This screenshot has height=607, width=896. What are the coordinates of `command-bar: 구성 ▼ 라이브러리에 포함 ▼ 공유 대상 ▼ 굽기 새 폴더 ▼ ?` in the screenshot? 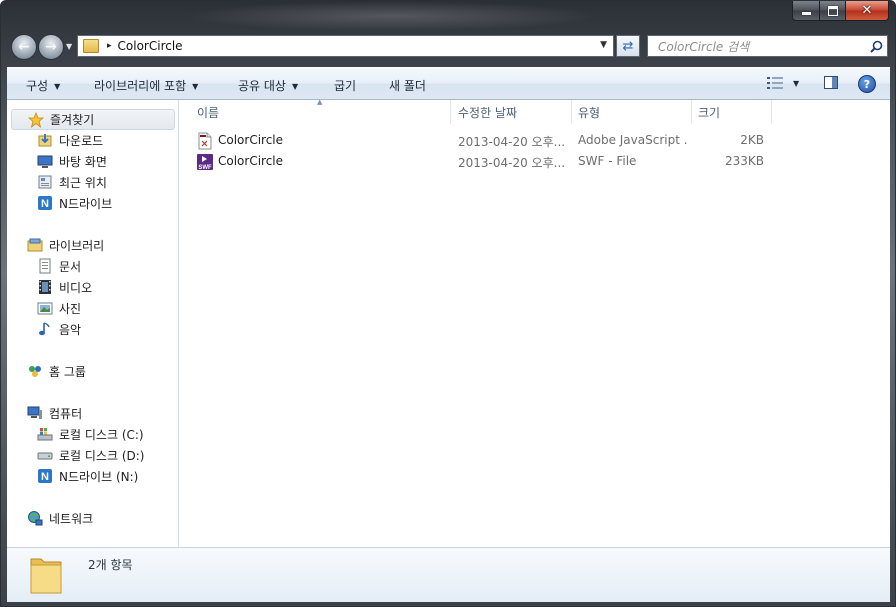 It's located at (448, 83).